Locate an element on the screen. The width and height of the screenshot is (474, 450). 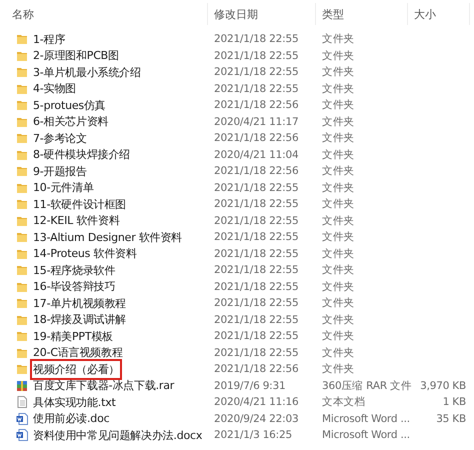
file-name: 12-KEIL 软件资料 is located at coordinates (76, 220).